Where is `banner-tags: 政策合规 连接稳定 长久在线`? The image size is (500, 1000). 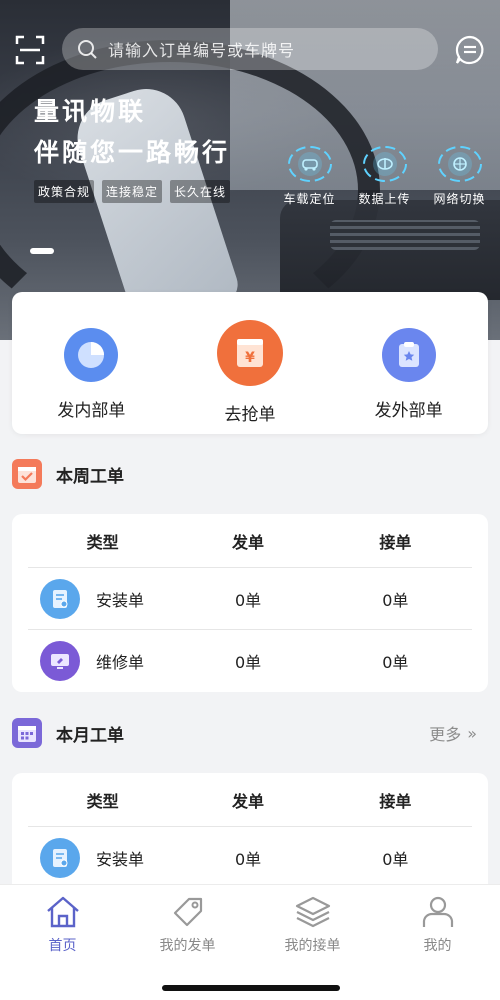 banner-tags: 政策合规 连接稳定 长久在线 is located at coordinates (132, 191).